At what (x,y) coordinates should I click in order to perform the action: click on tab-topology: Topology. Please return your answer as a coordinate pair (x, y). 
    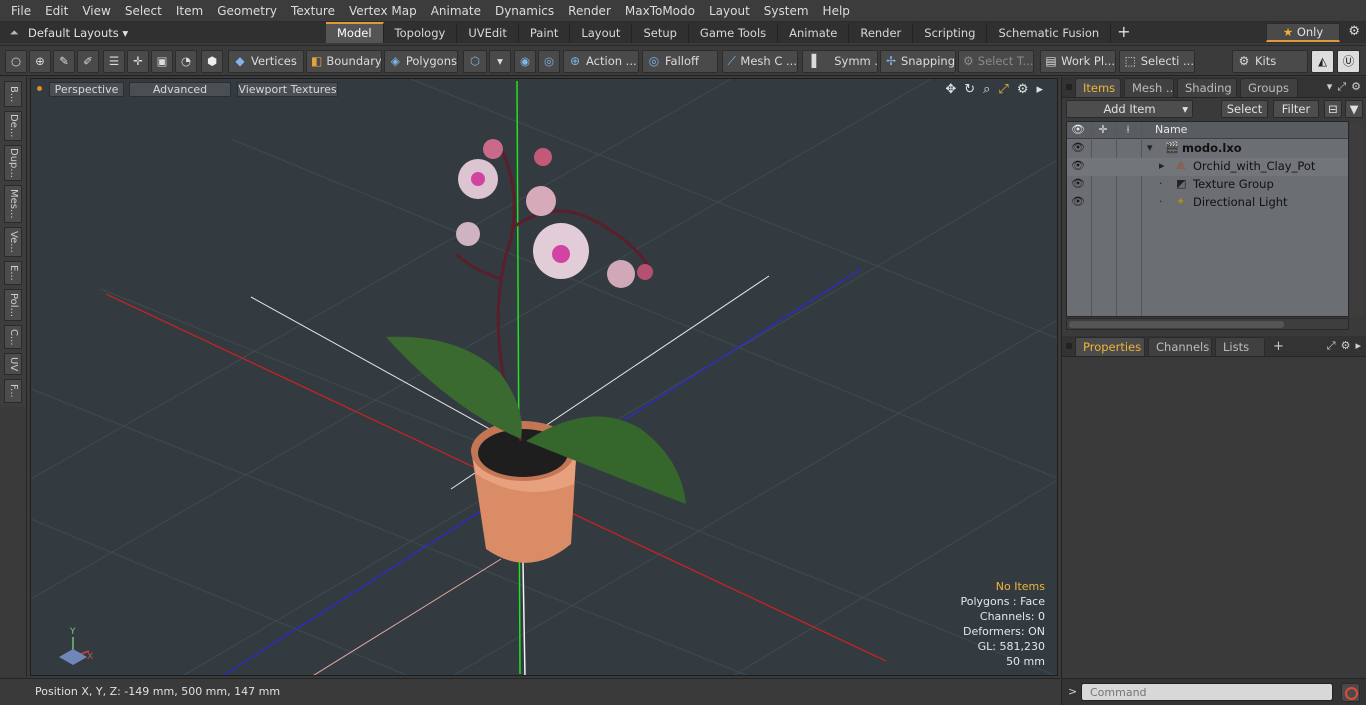
    Looking at the image, I should click on (421, 32).